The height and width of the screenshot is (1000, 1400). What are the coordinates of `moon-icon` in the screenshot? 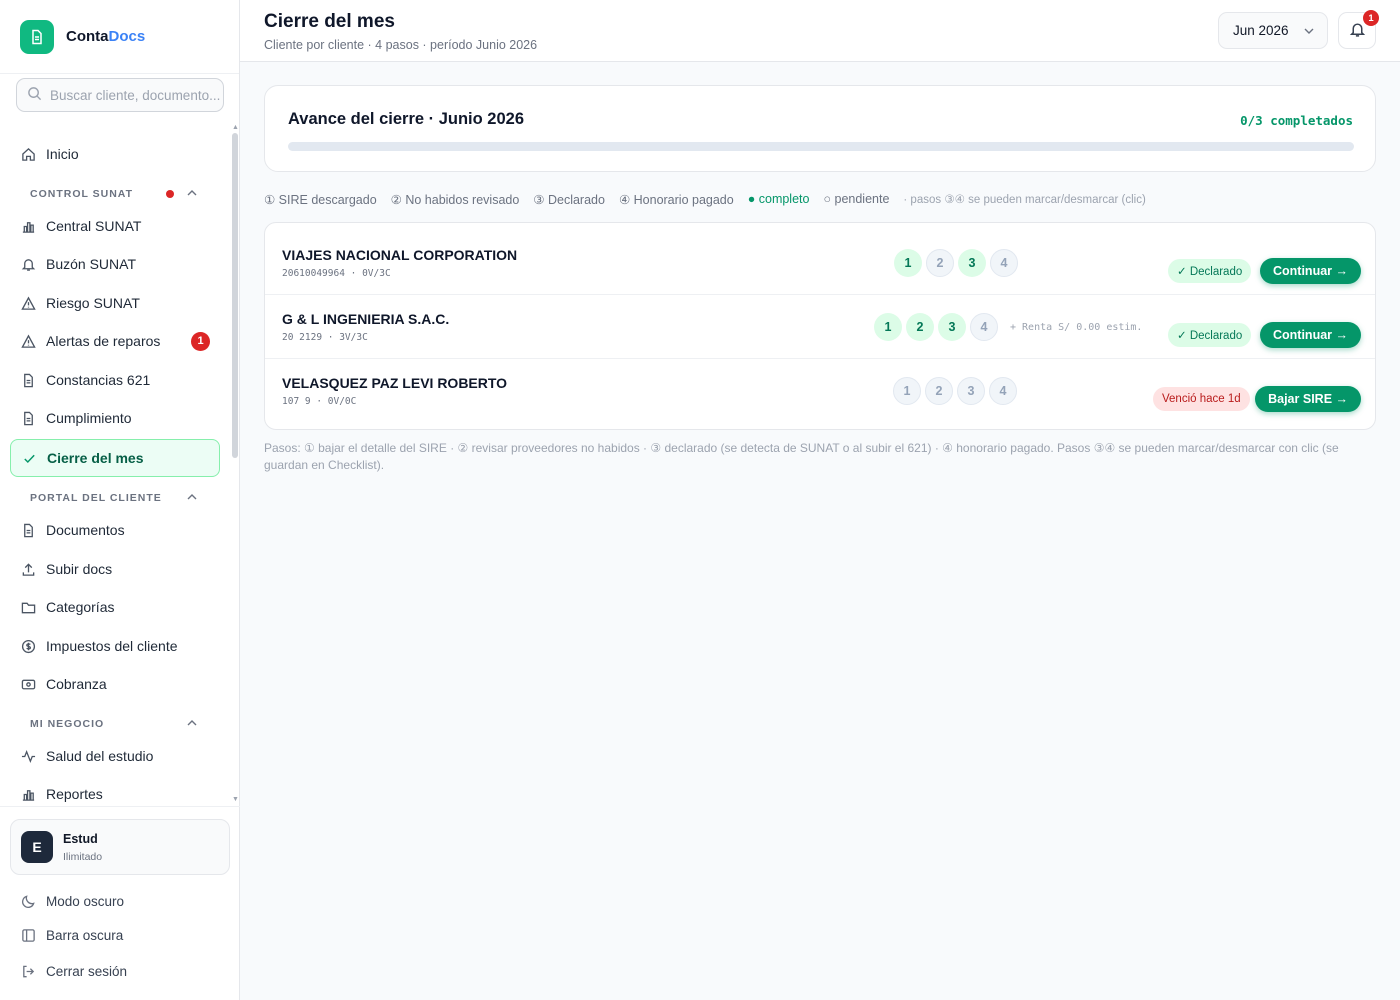 It's located at (28, 901).